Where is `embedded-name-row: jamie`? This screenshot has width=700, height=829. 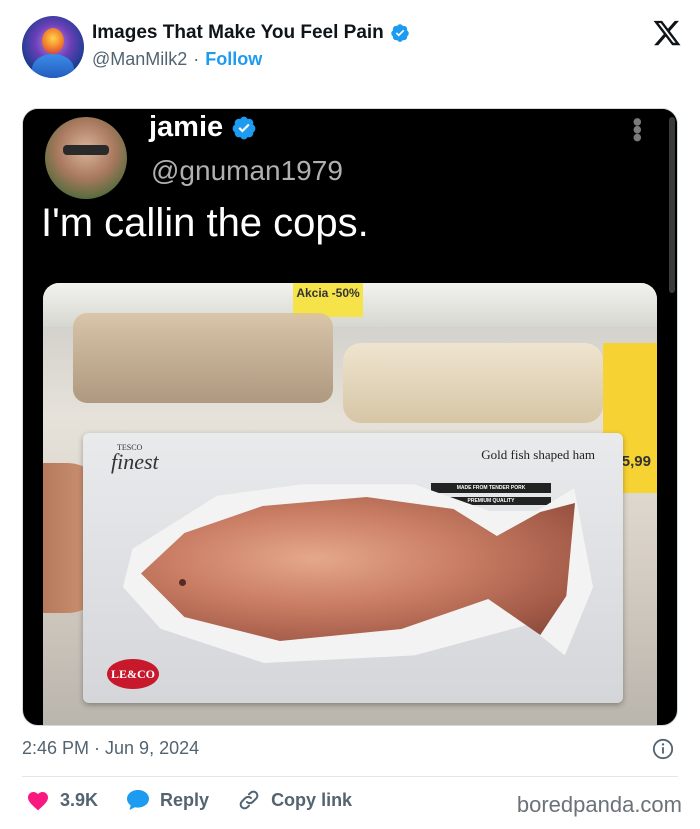 embedded-name-row: jamie is located at coordinates (203, 127).